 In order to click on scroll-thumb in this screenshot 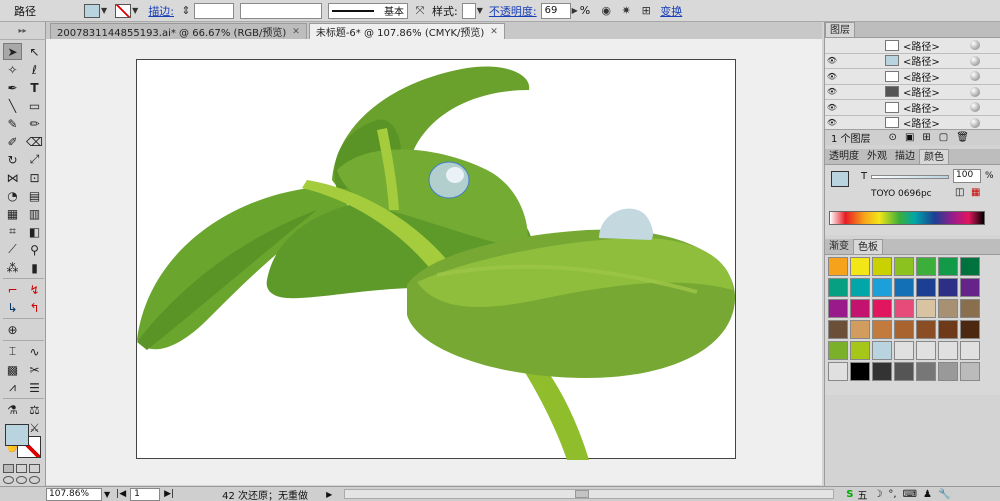, I will do `click(582, 494)`.